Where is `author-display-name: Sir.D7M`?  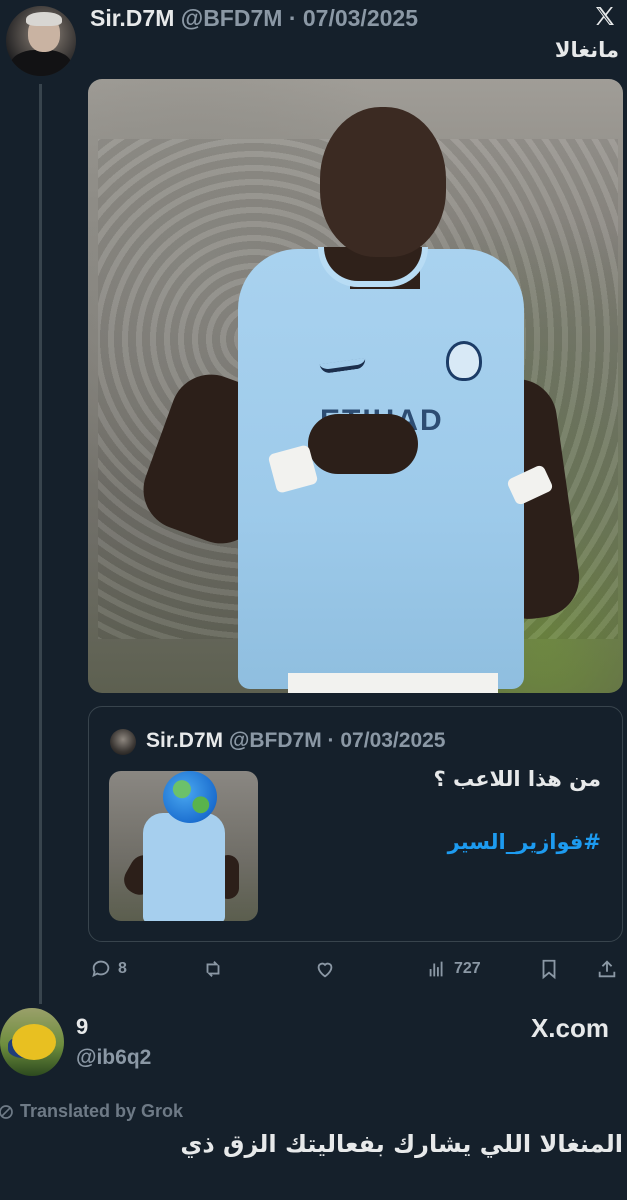
author-display-name: Sir.D7M is located at coordinates (132, 18).